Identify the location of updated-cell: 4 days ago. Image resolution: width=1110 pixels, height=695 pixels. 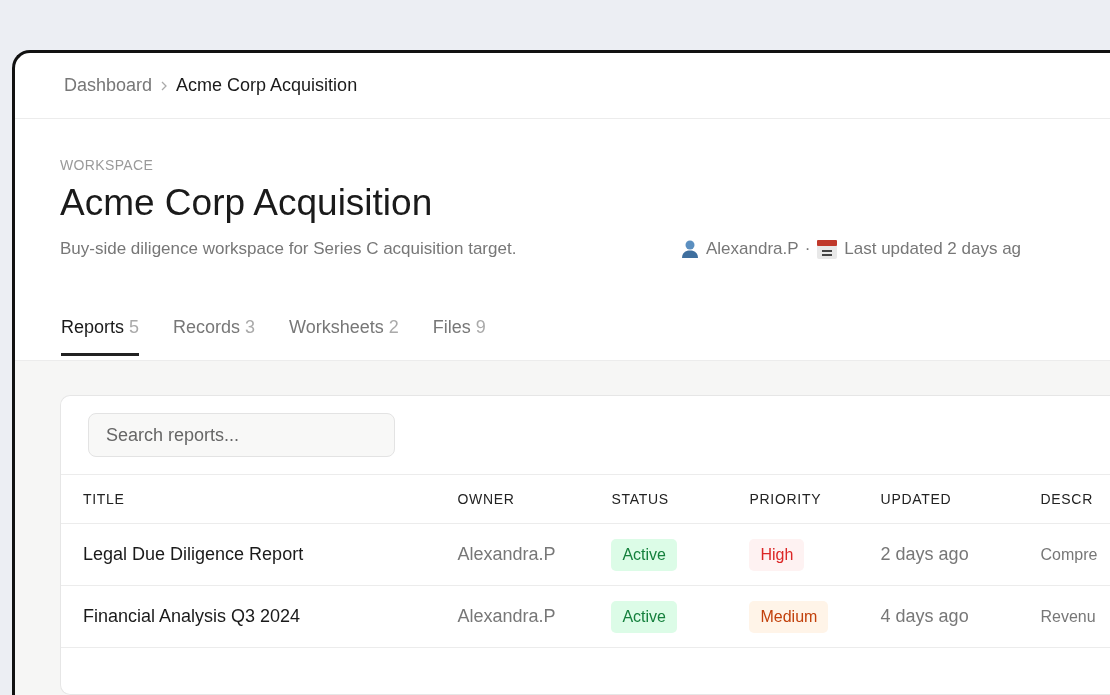
(924, 616).